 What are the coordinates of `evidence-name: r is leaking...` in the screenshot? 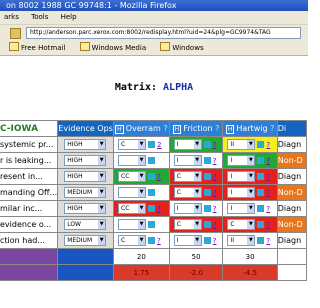 It's located at (29, 160).